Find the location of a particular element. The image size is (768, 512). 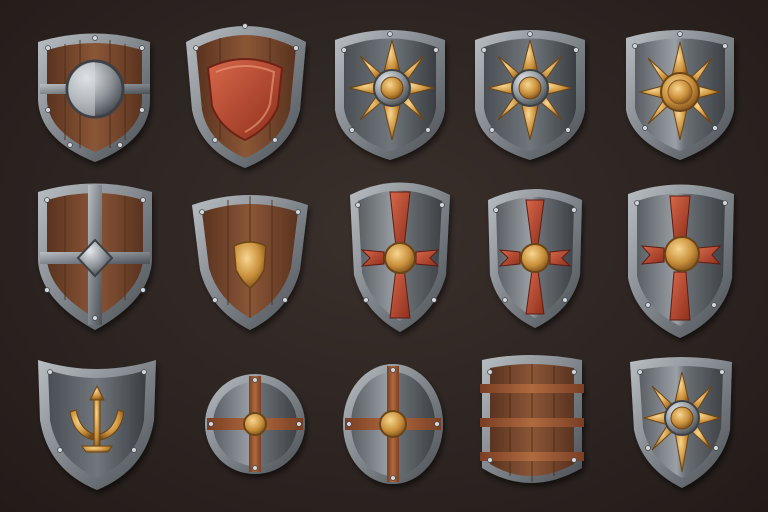

wooden-shield-with-gold-crest-icon is located at coordinates (250, 262).